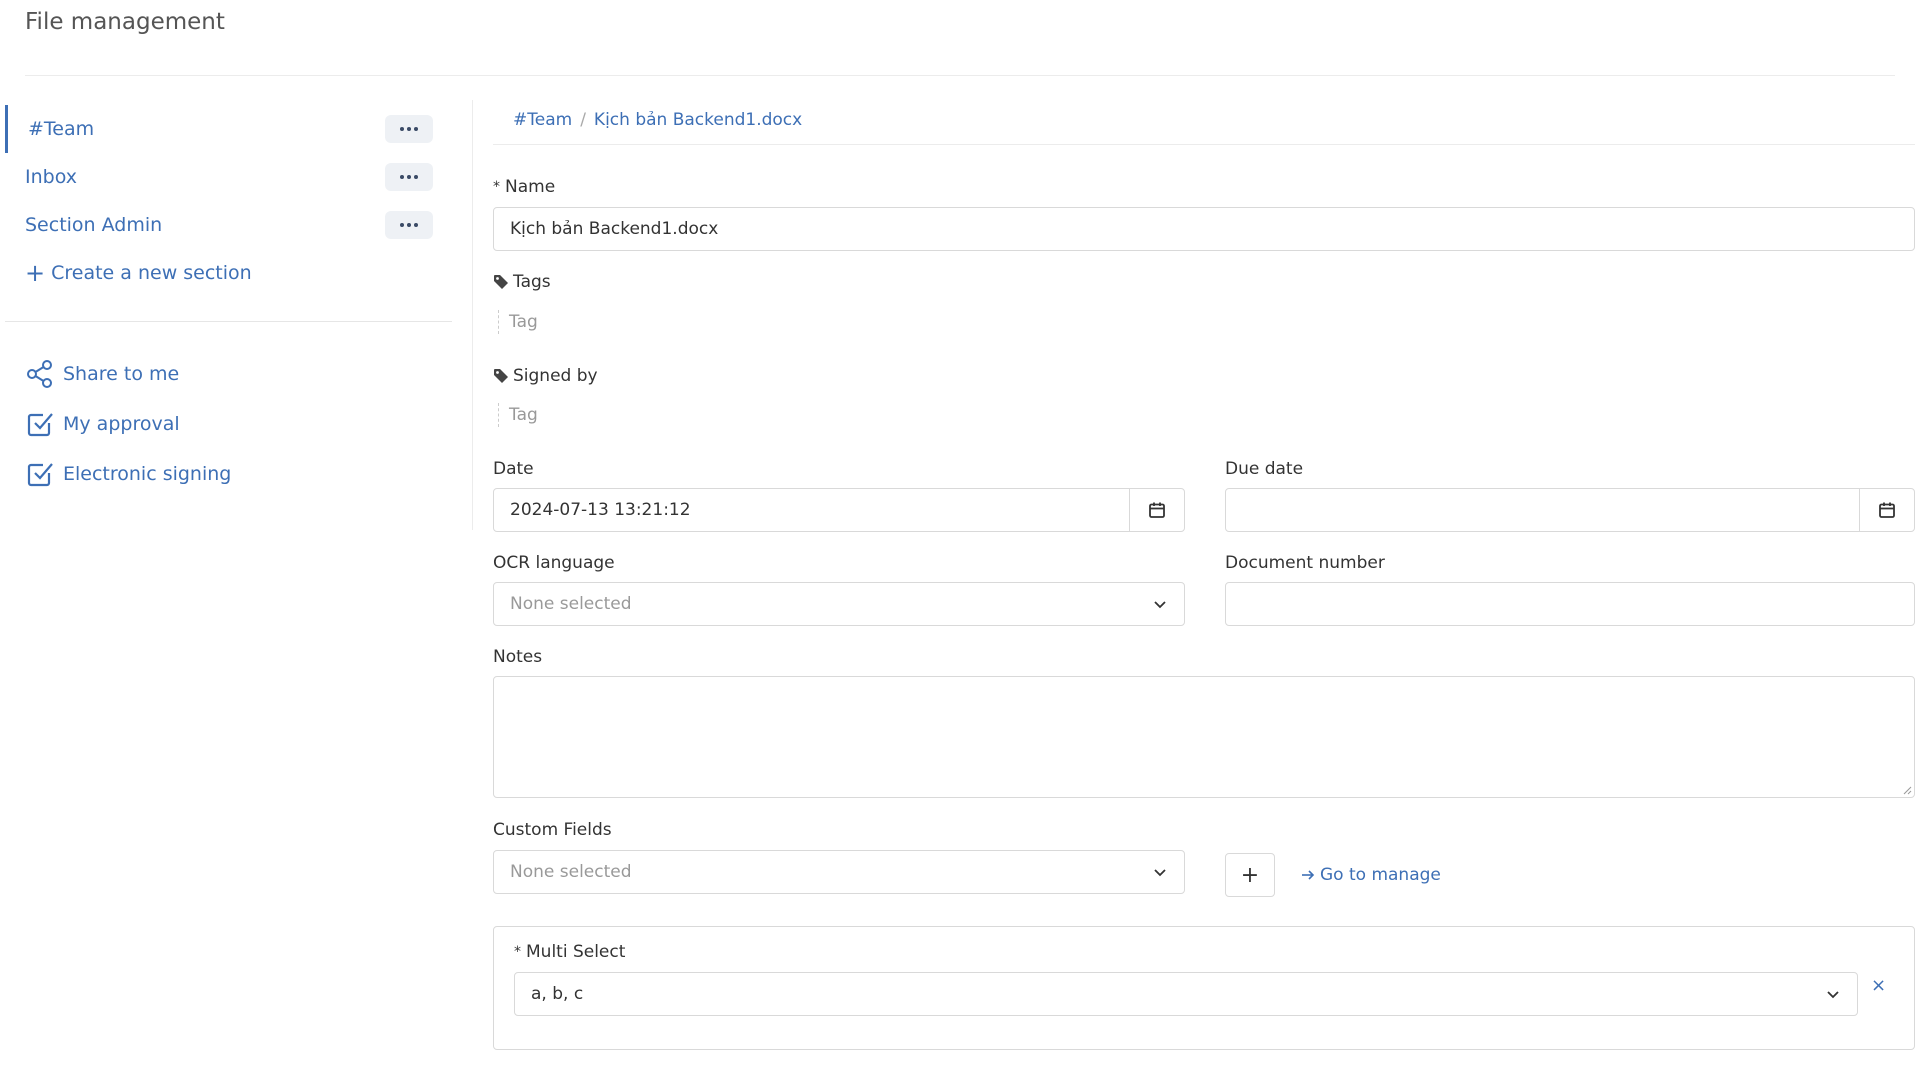 The image size is (1920, 1080). I want to click on signed-by-label: Signed by, so click(545, 376).